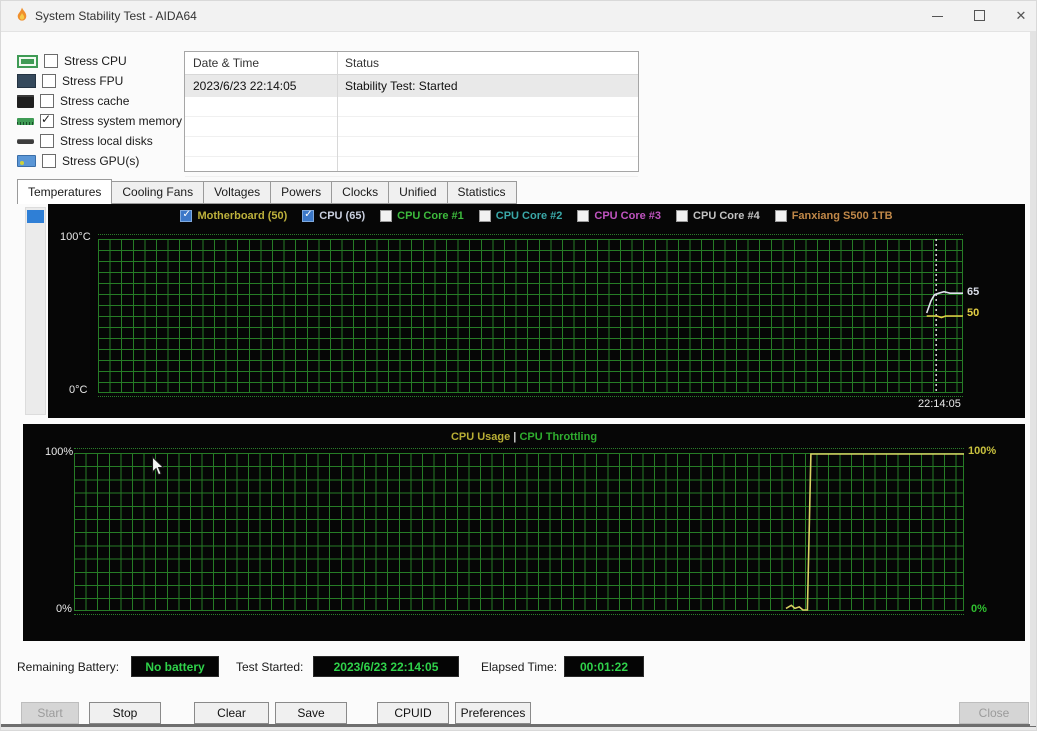 The height and width of the screenshot is (731, 1037). Describe the element at coordinates (261, 63) in the screenshot. I see `log-header-datetime: Date & Time` at that location.